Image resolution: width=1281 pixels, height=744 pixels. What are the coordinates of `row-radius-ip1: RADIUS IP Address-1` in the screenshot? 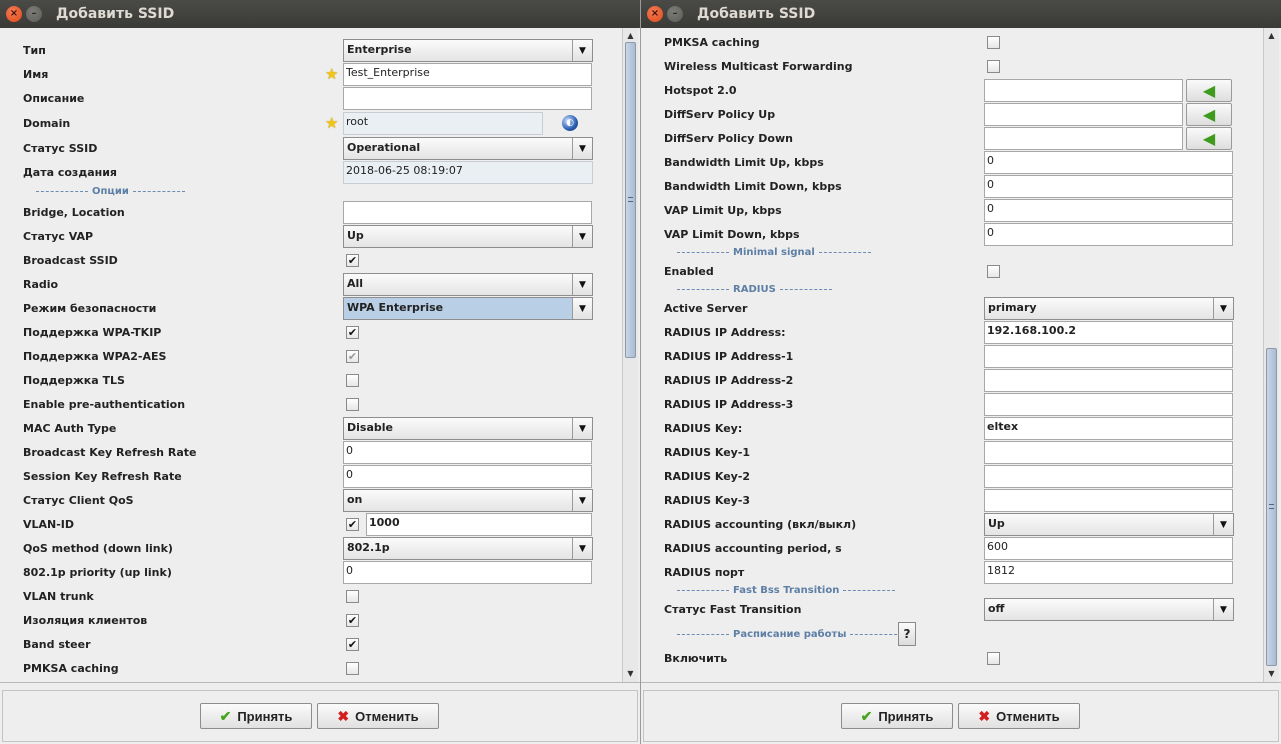 It's located at (952, 357).